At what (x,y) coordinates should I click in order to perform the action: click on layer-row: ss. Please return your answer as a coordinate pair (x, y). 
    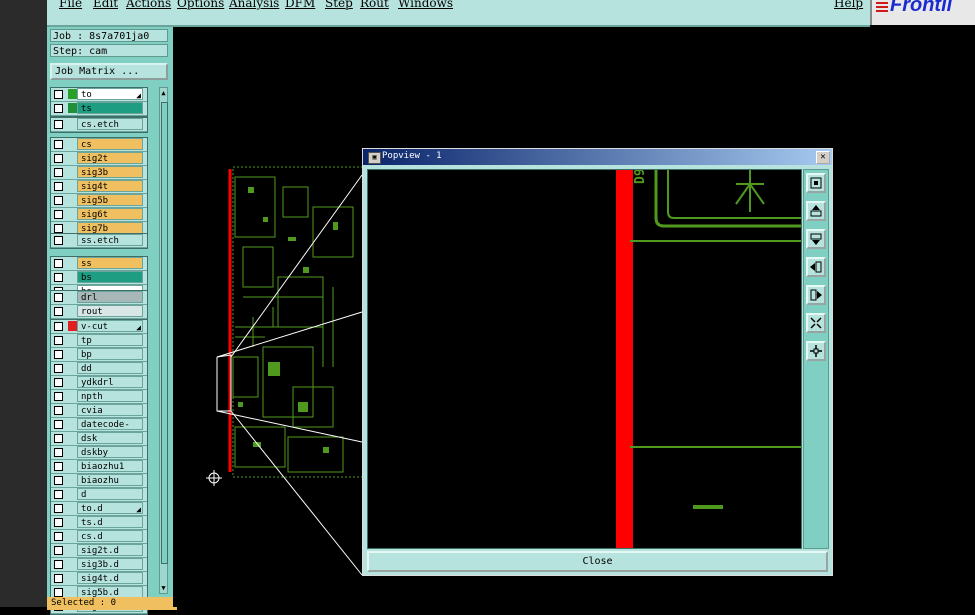
    Looking at the image, I should click on (99, 264).